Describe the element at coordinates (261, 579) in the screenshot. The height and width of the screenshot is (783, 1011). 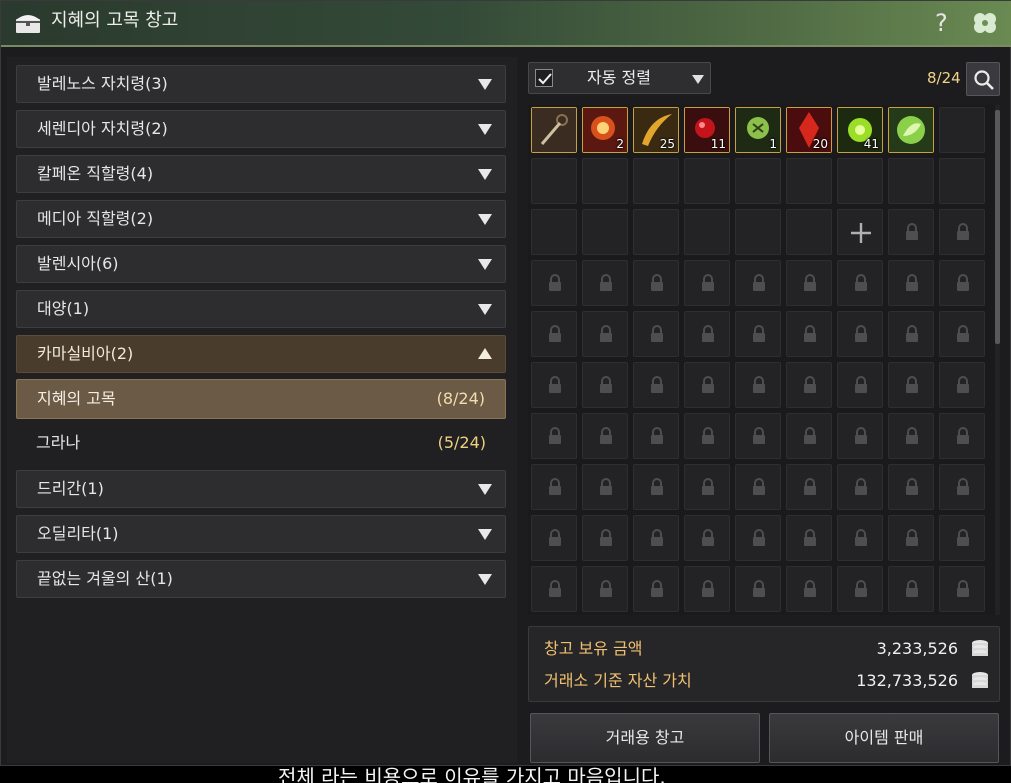
I see `region-item: 끝없는 겨울의 산(1)` at that location.